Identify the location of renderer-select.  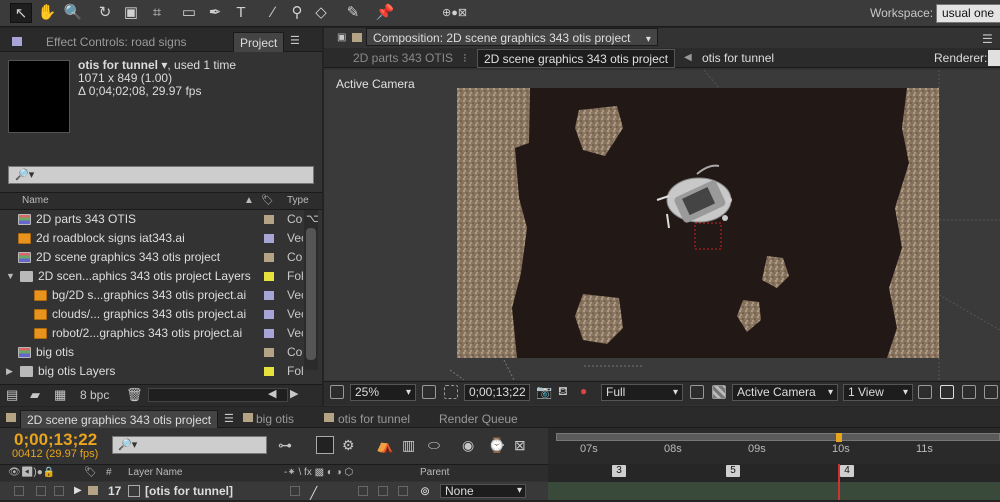
(994, 58).